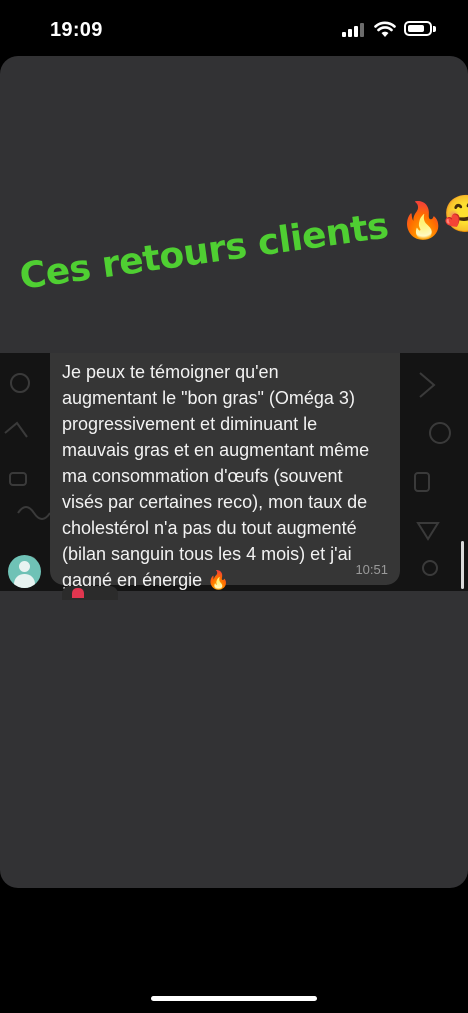  What do you see at coordinates (204, 251) in the screenshot?
I see `headline-text: Ces retours clients` at bounding box center [204, 251].